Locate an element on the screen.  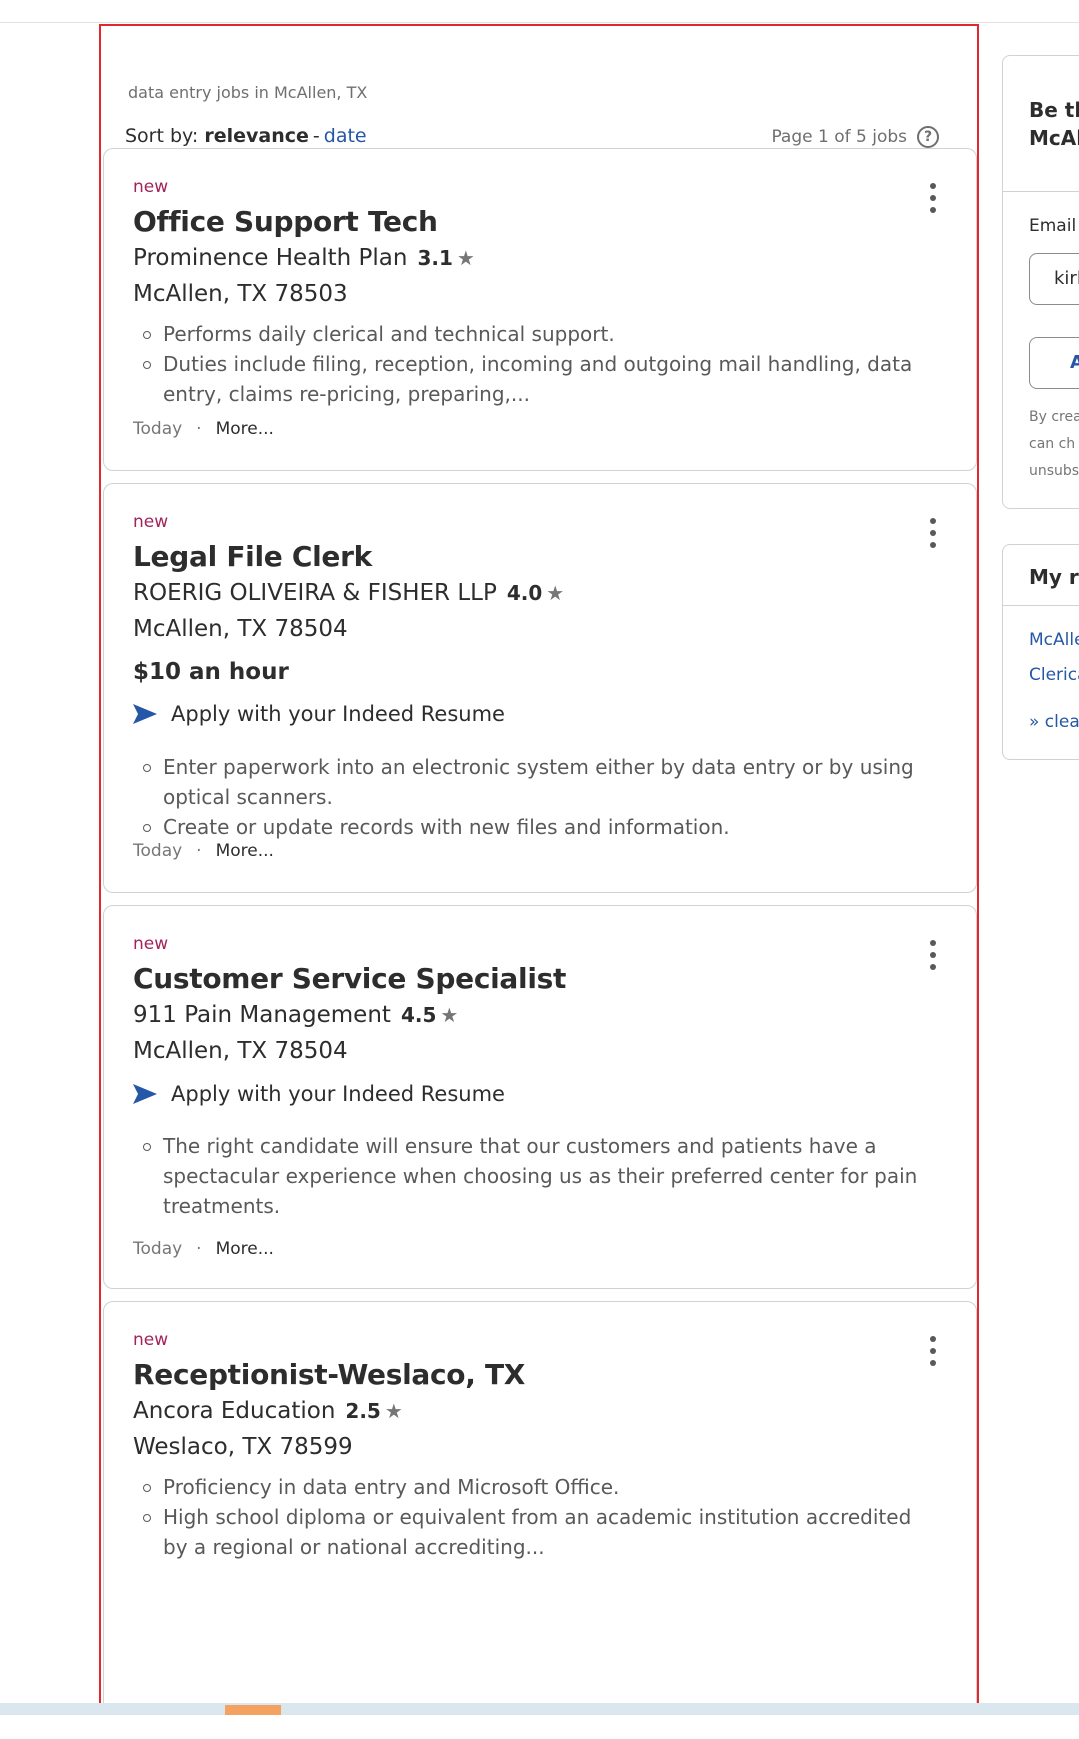
fine-print-line: can ch is located at coordinates (1052, 444).